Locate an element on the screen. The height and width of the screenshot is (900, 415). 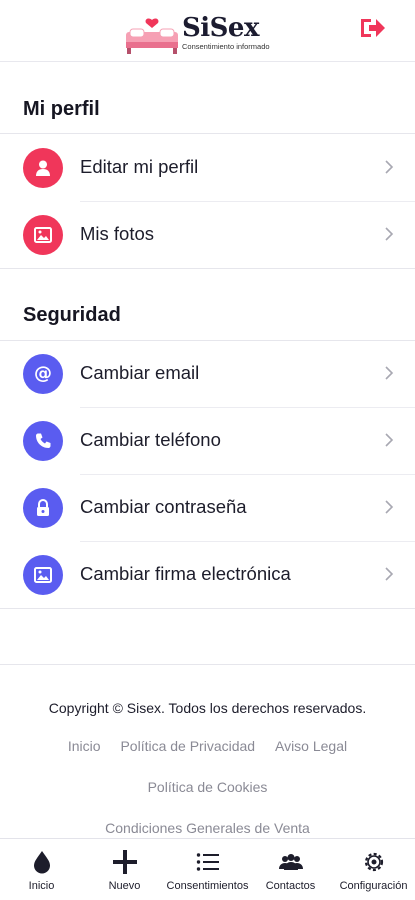
brand-tagline: Consentimiento informado is located at coordinates (226, 46).